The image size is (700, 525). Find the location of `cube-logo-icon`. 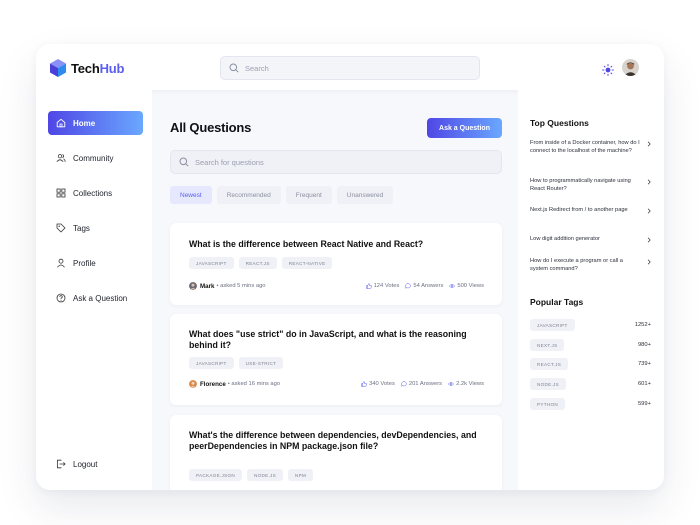

cube-logo-icon is located at coordinates (58, 68).